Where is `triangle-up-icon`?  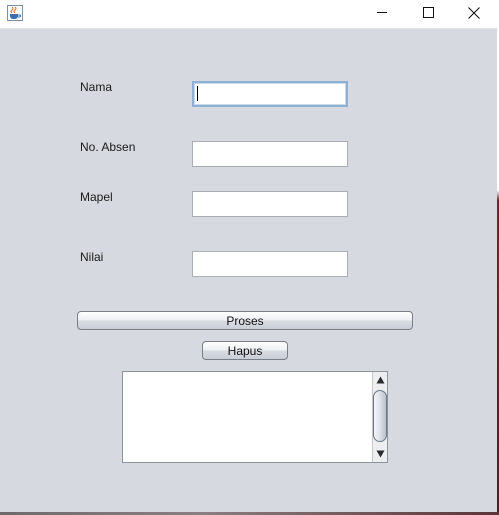 triangle-up-icon is located at coordinates (380, 380).